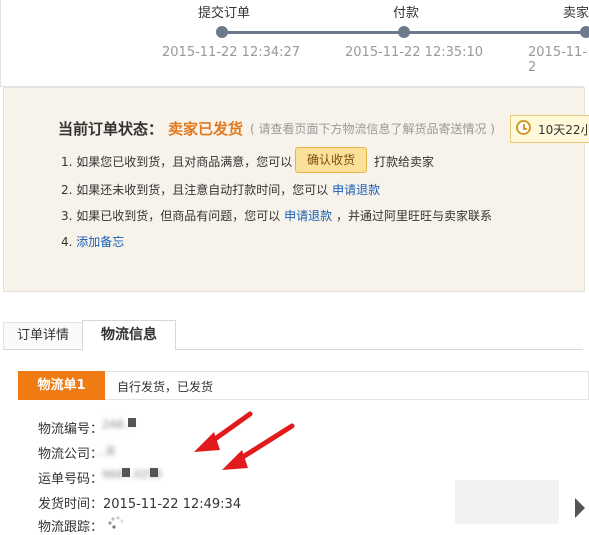 The image size is (589, 535). I want to click on countdown-text: 10天22小, so click(563, 130).